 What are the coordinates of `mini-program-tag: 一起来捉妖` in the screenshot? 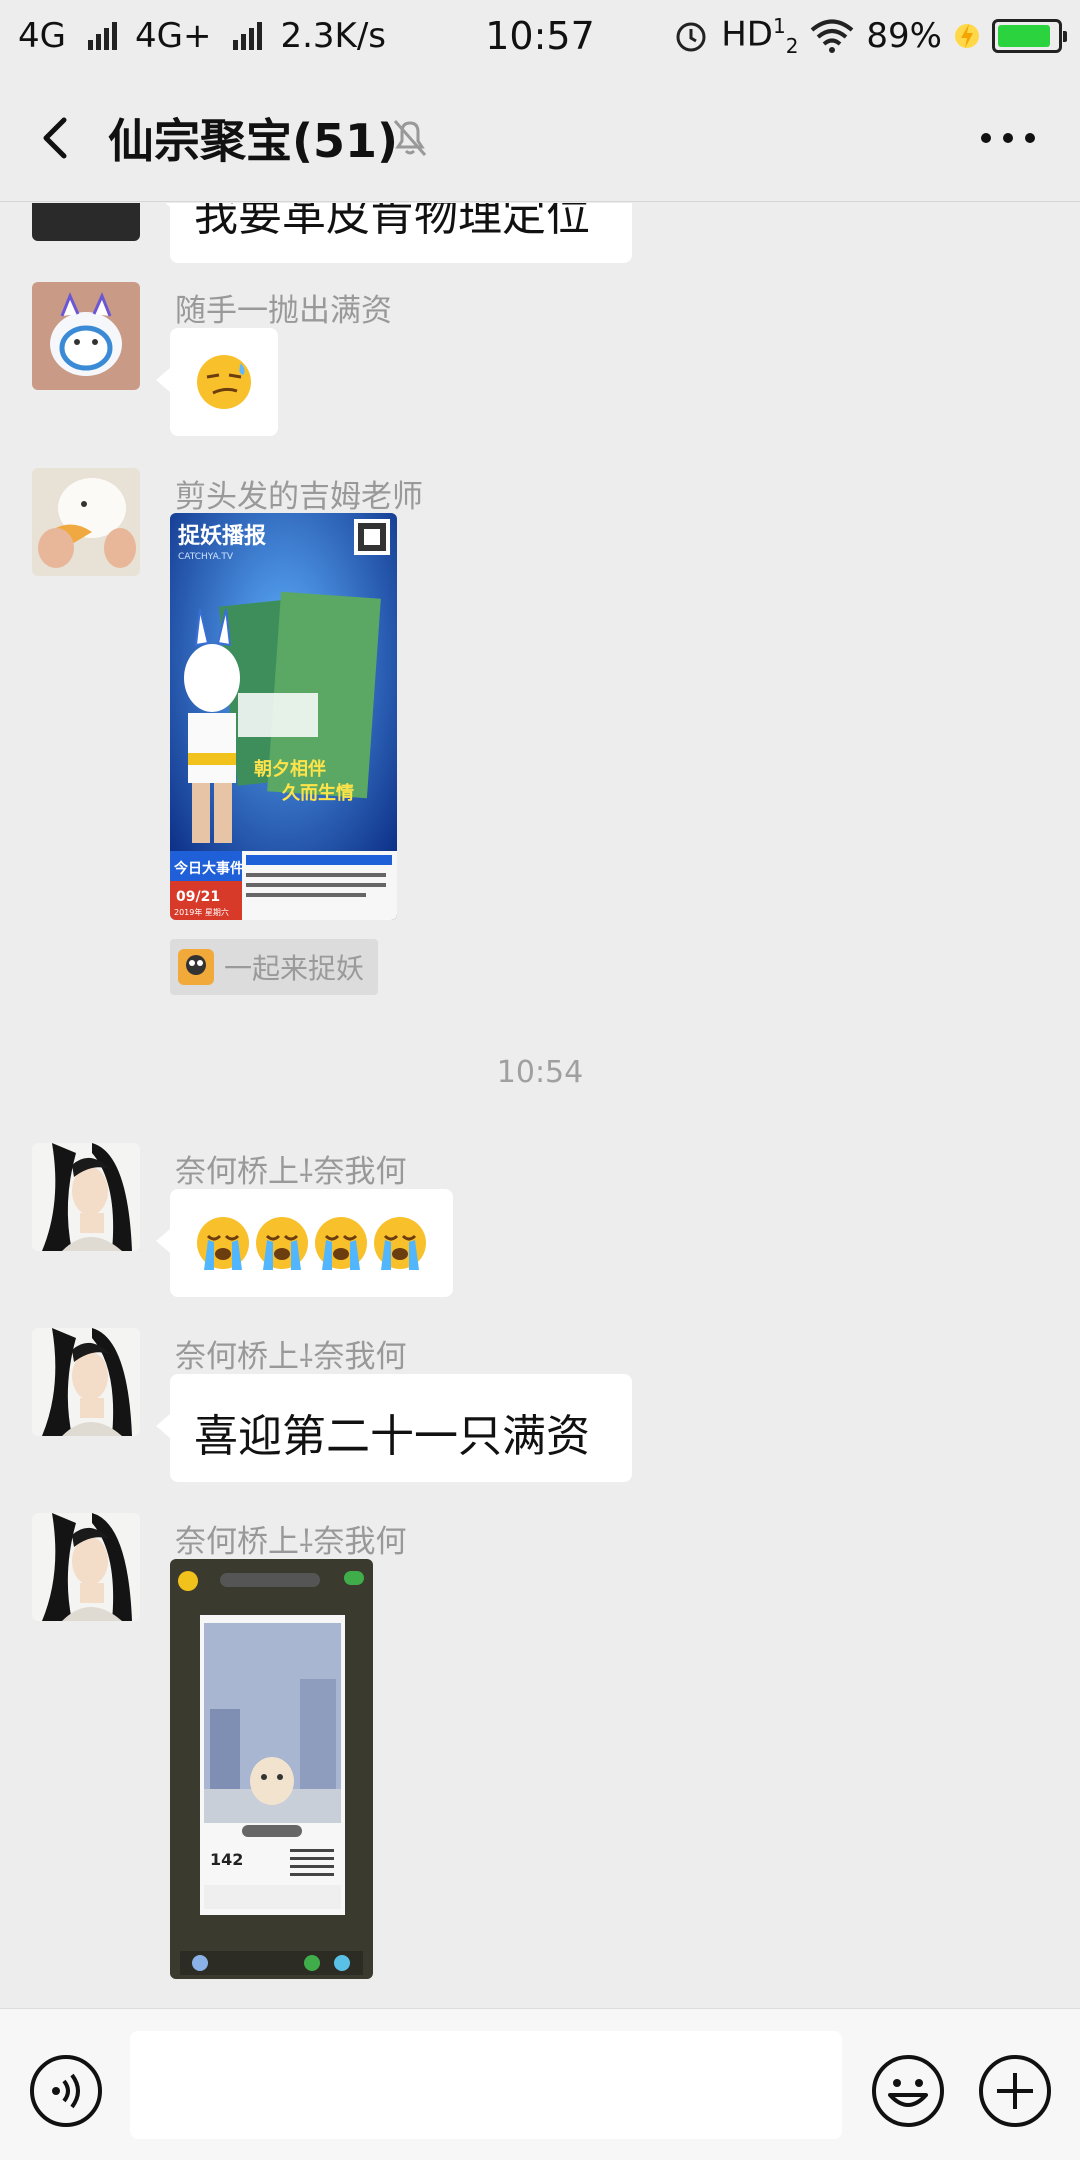 It's located at (274, 967).